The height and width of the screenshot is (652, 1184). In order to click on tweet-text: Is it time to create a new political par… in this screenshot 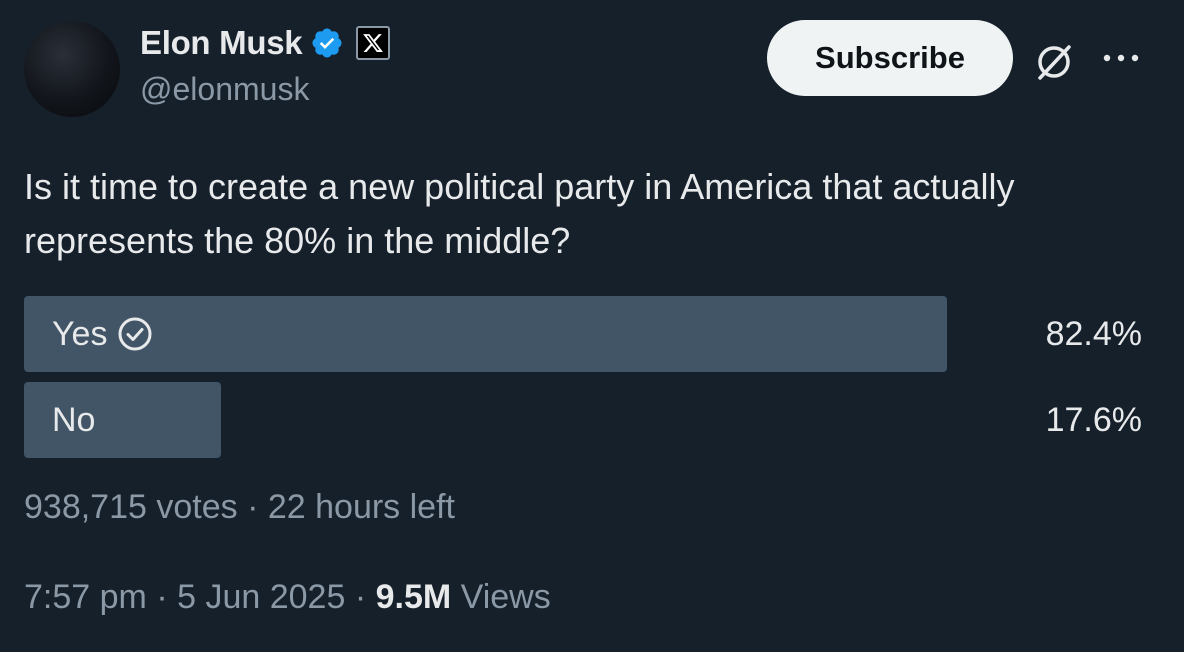, I will do `click(519, 213)`.